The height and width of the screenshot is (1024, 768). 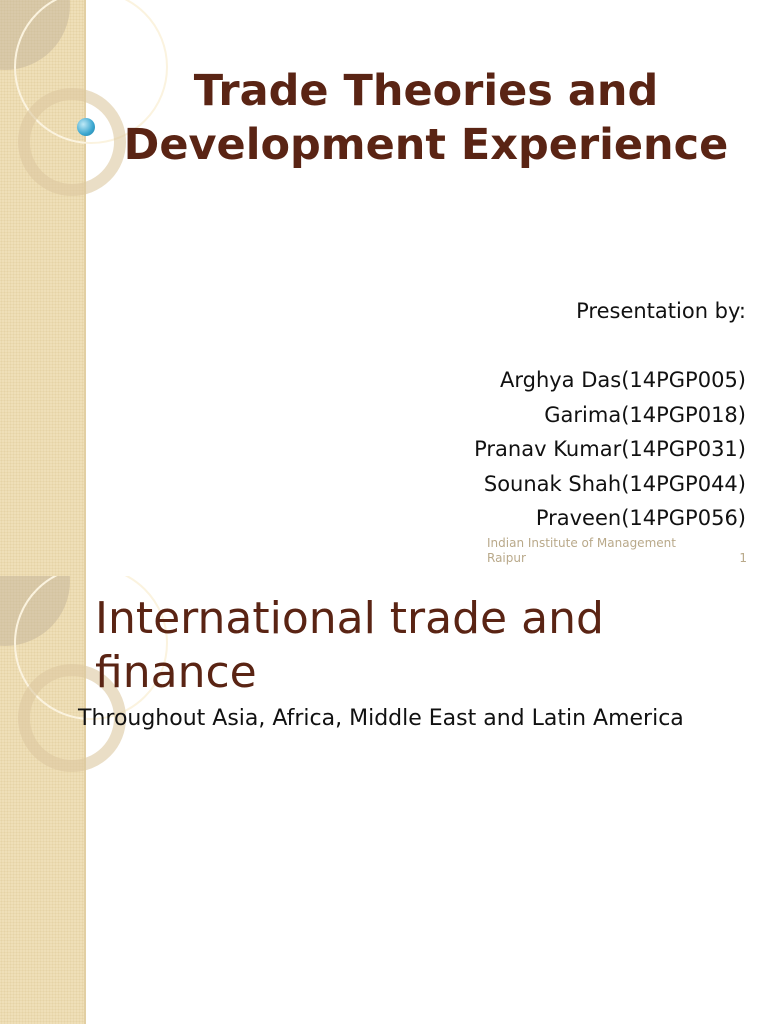 I want to click on presenter-name: Praveen(14PGP056), so click(x=640, y=518).